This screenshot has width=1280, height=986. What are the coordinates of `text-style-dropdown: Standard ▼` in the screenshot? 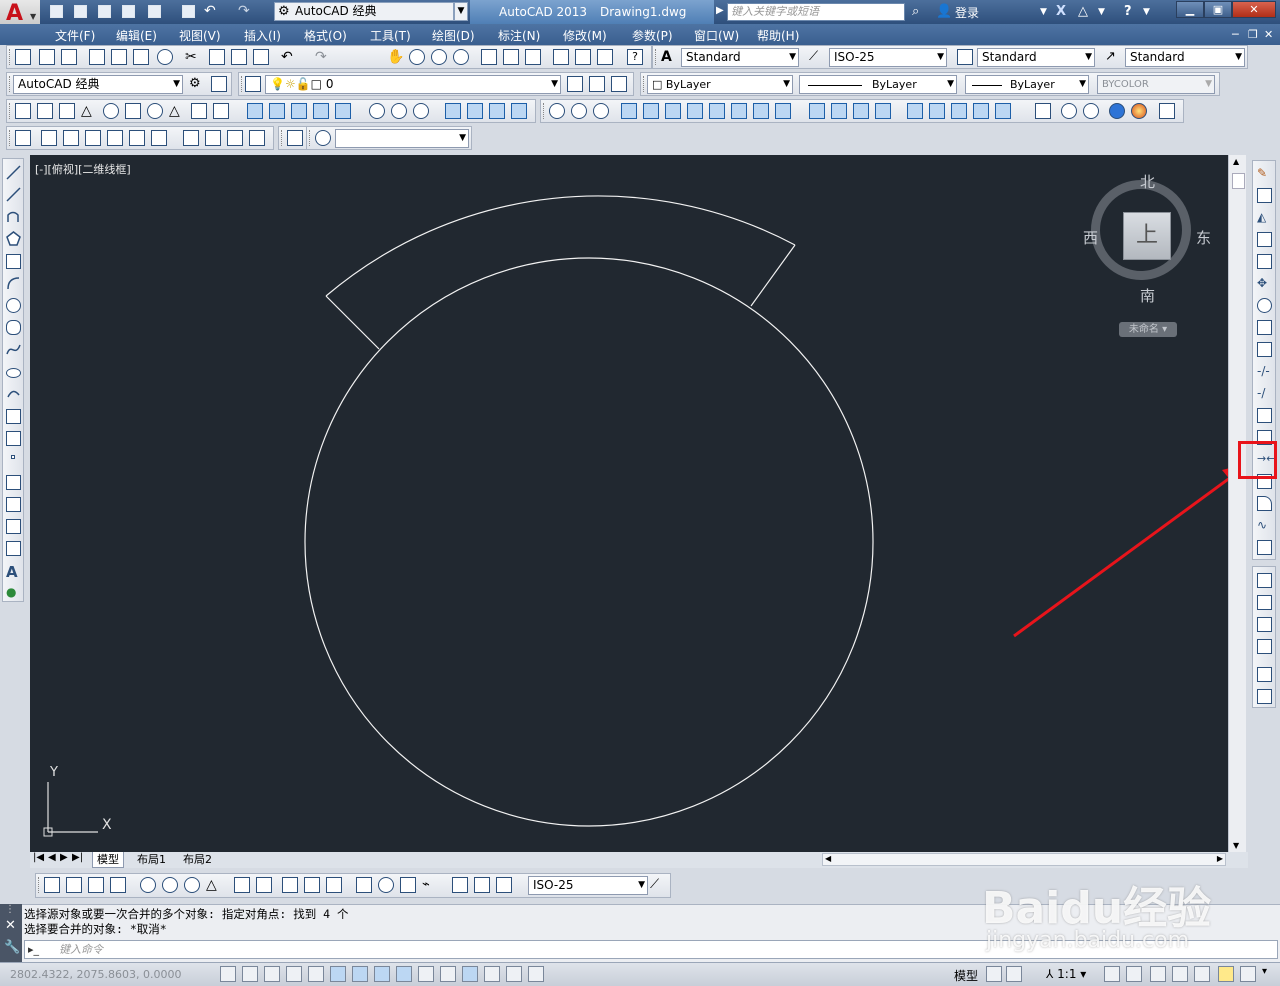 It's located at (740, 57).